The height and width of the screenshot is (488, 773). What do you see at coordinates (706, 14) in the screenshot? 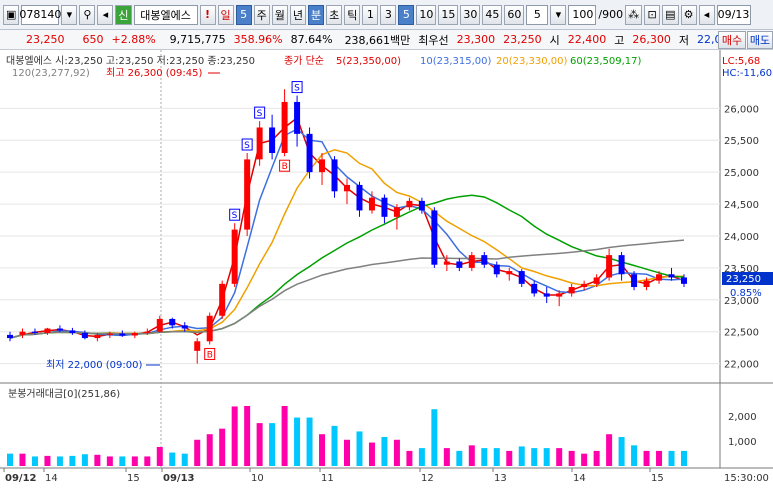
I see `prev-date-icon: ◂` at bounding box center [706, 14].